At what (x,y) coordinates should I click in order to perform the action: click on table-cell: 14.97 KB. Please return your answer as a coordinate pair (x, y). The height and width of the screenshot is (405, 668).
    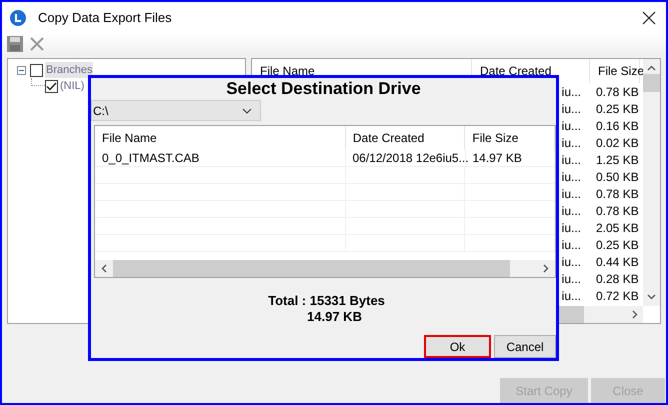
    Looking at the image, I should click on (510, 158).